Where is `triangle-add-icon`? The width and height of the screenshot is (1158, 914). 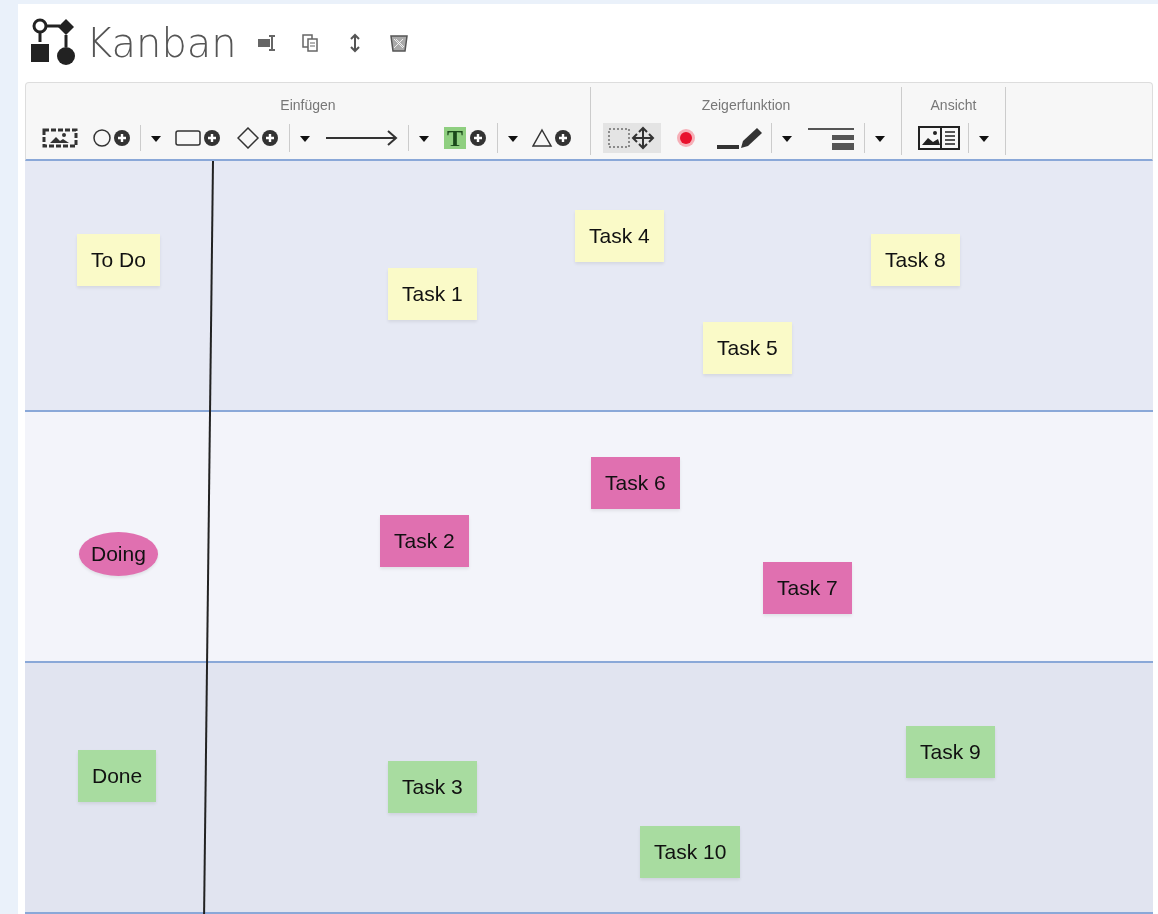 triangle-add-icon is located at coordinates (553, 138).